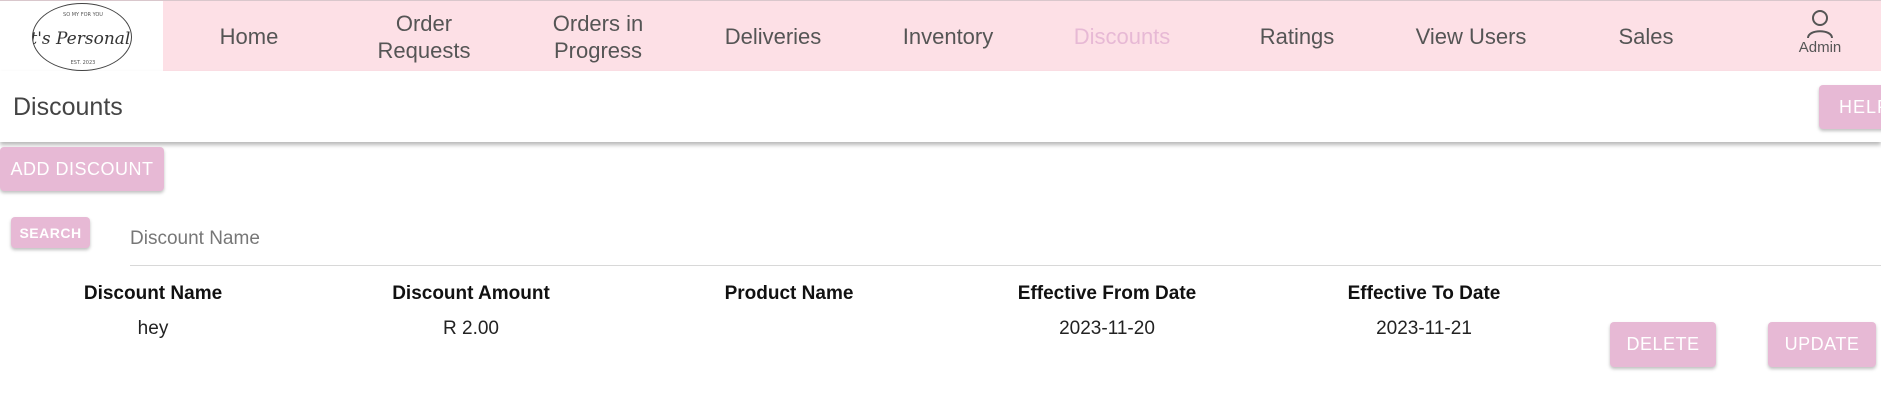 The width and height of the screenshot is (1881, 415). What do you see at coordinates (68, 107) in the screenshot?
I see `page-title: Discounts` at bounding box center [68, 107].